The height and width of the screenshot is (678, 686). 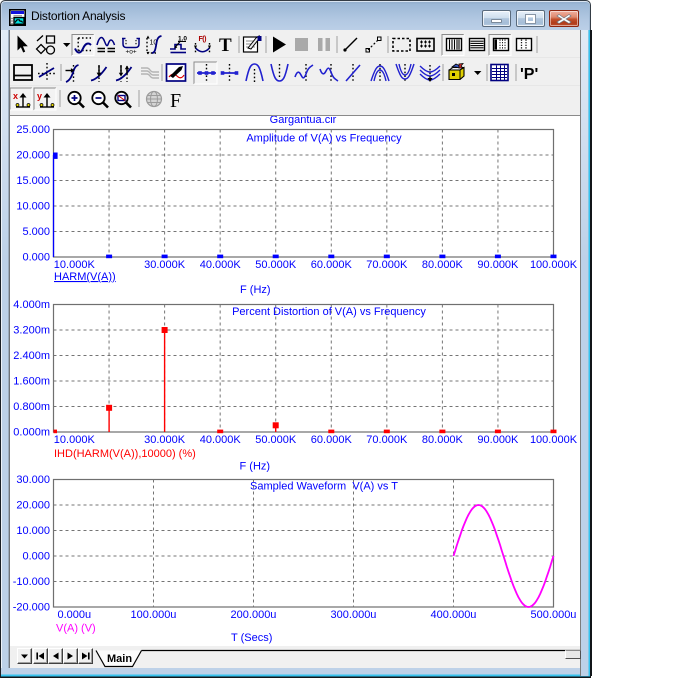 What do you see at coordinates (33, 130) in the screenshot?
I see `svg-text: 25.000` at bounding box center [33, 130].